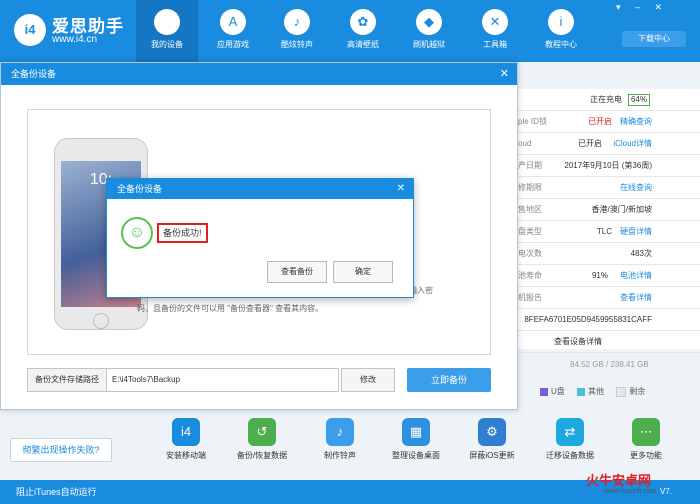 This screenshot has height=504, width=700. What do you see at coordinates (588, 319) in the screenshot?
I see `udid-value: 8FEFA6701E05D9459955831CAFF` at bounding box center [588, 319].